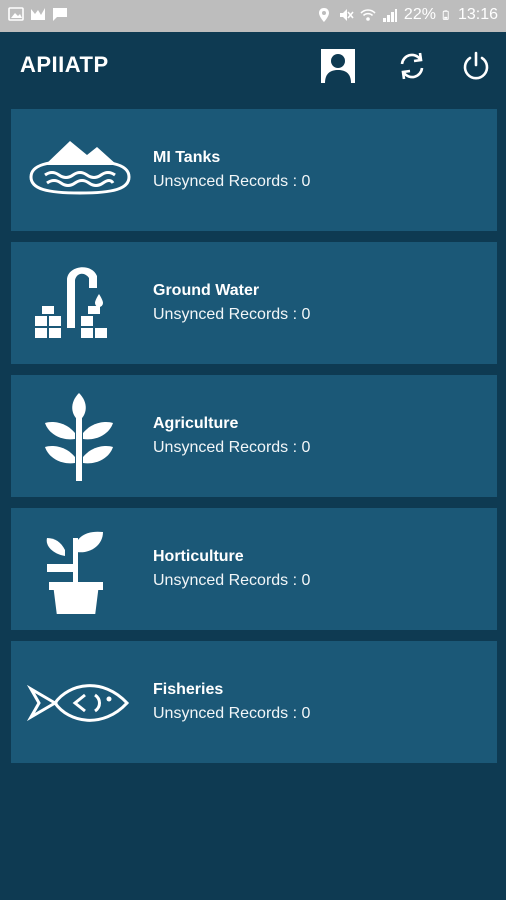 Image resolution: width=506 pixels, height=900 pixels. Describe the element at coordinates (254, 170) in the screenshot. I see `card-mi-tanks: MI Tanks Unsynced Records : 0` at that location.